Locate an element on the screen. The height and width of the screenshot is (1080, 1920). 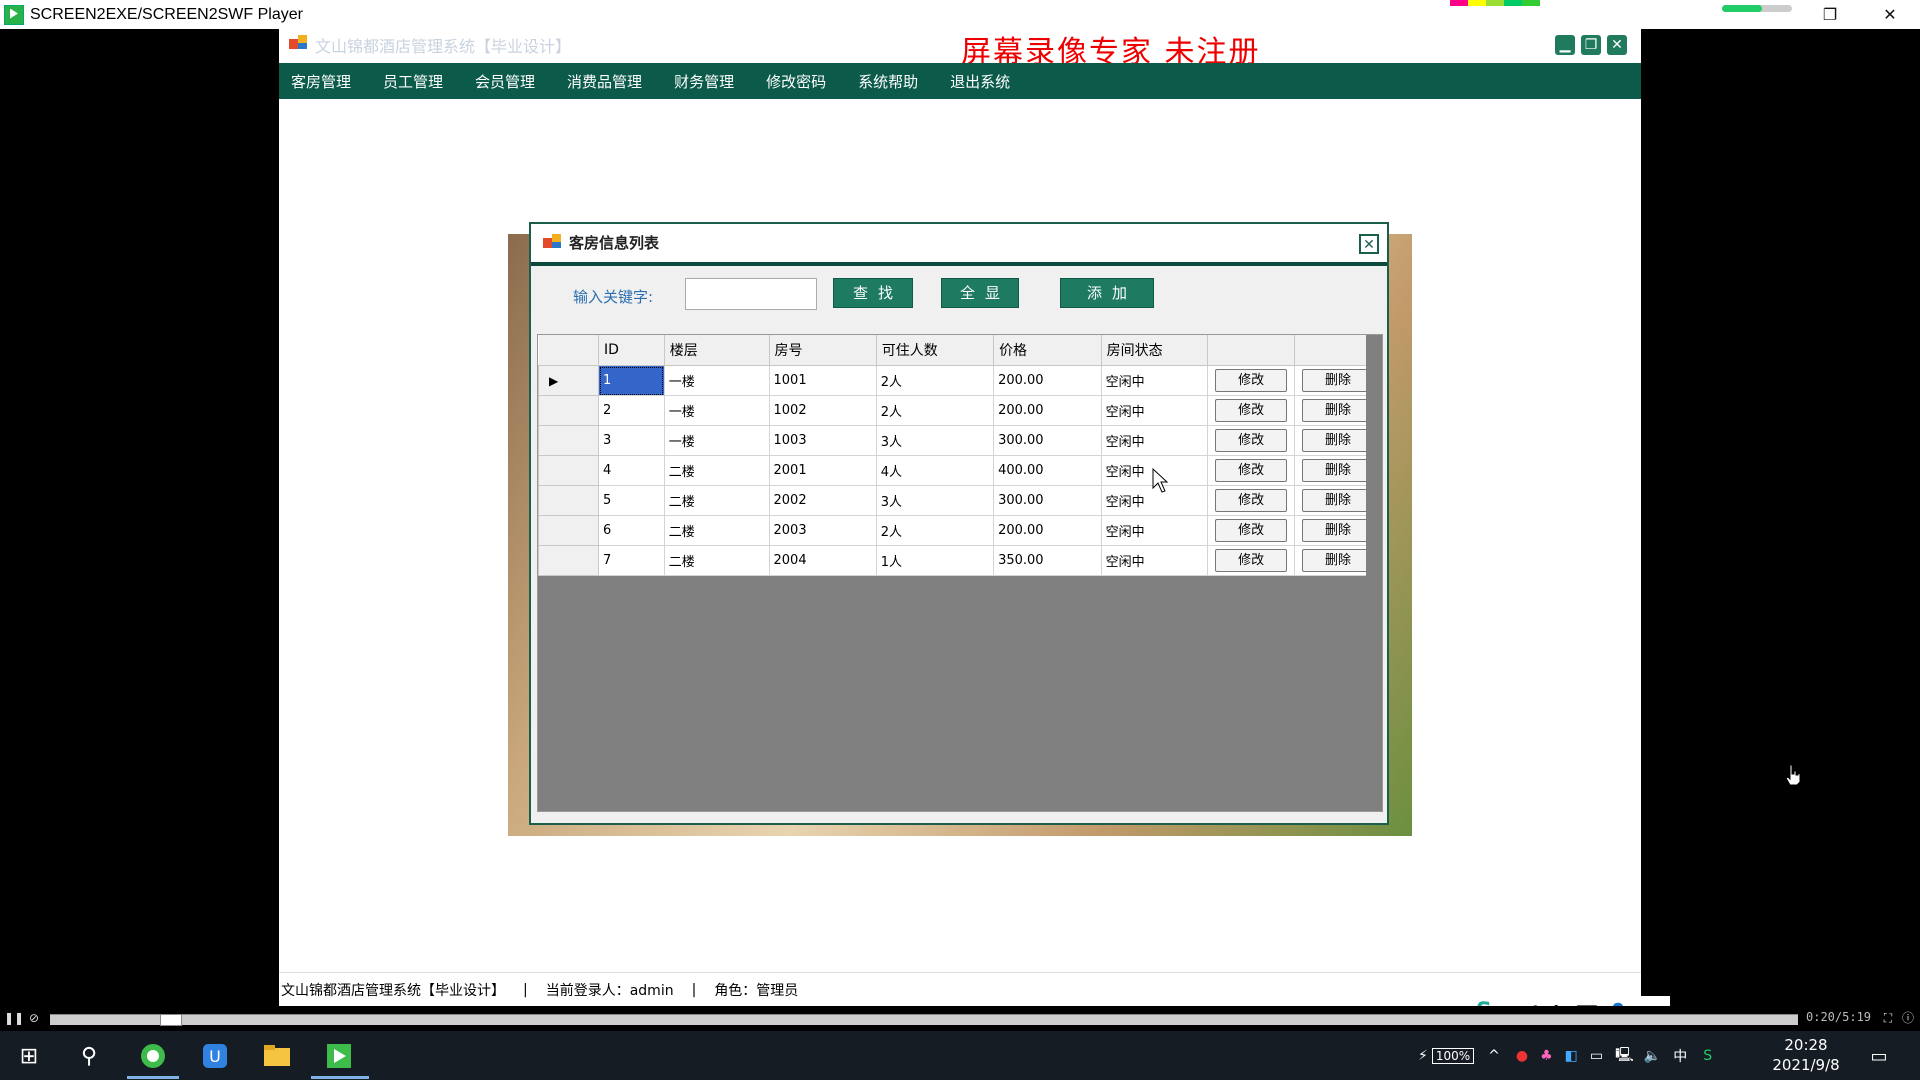
player-restore-button: ❐ is located at coordinates (1830, 14).